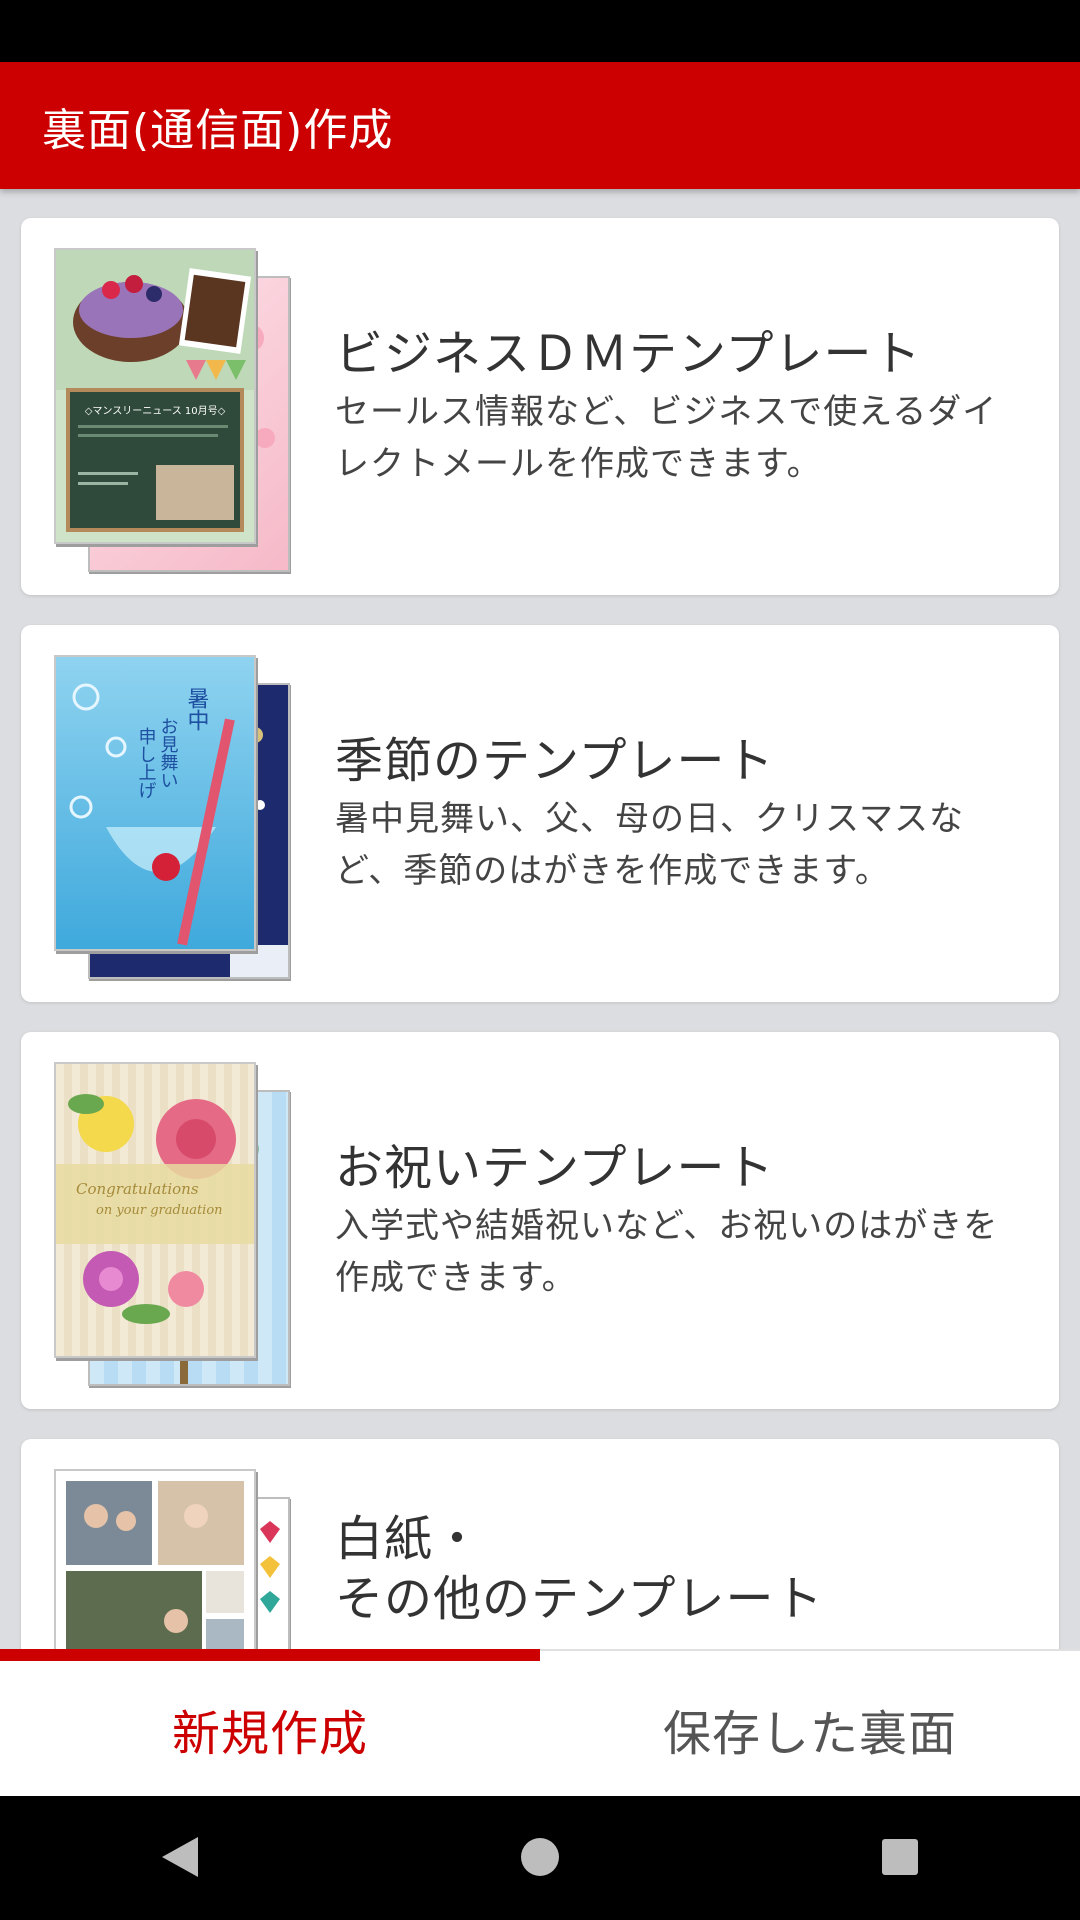 The width and height of the screenshot is (1080, 1920). I want to click on active-tab-indicator, so click(270, 1655).